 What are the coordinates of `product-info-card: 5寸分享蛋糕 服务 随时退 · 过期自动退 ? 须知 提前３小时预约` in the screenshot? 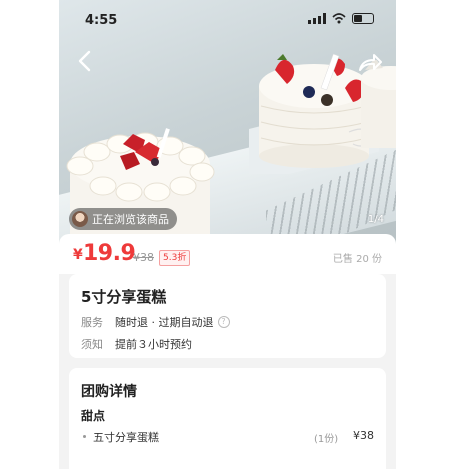 It's located at (227, 316).